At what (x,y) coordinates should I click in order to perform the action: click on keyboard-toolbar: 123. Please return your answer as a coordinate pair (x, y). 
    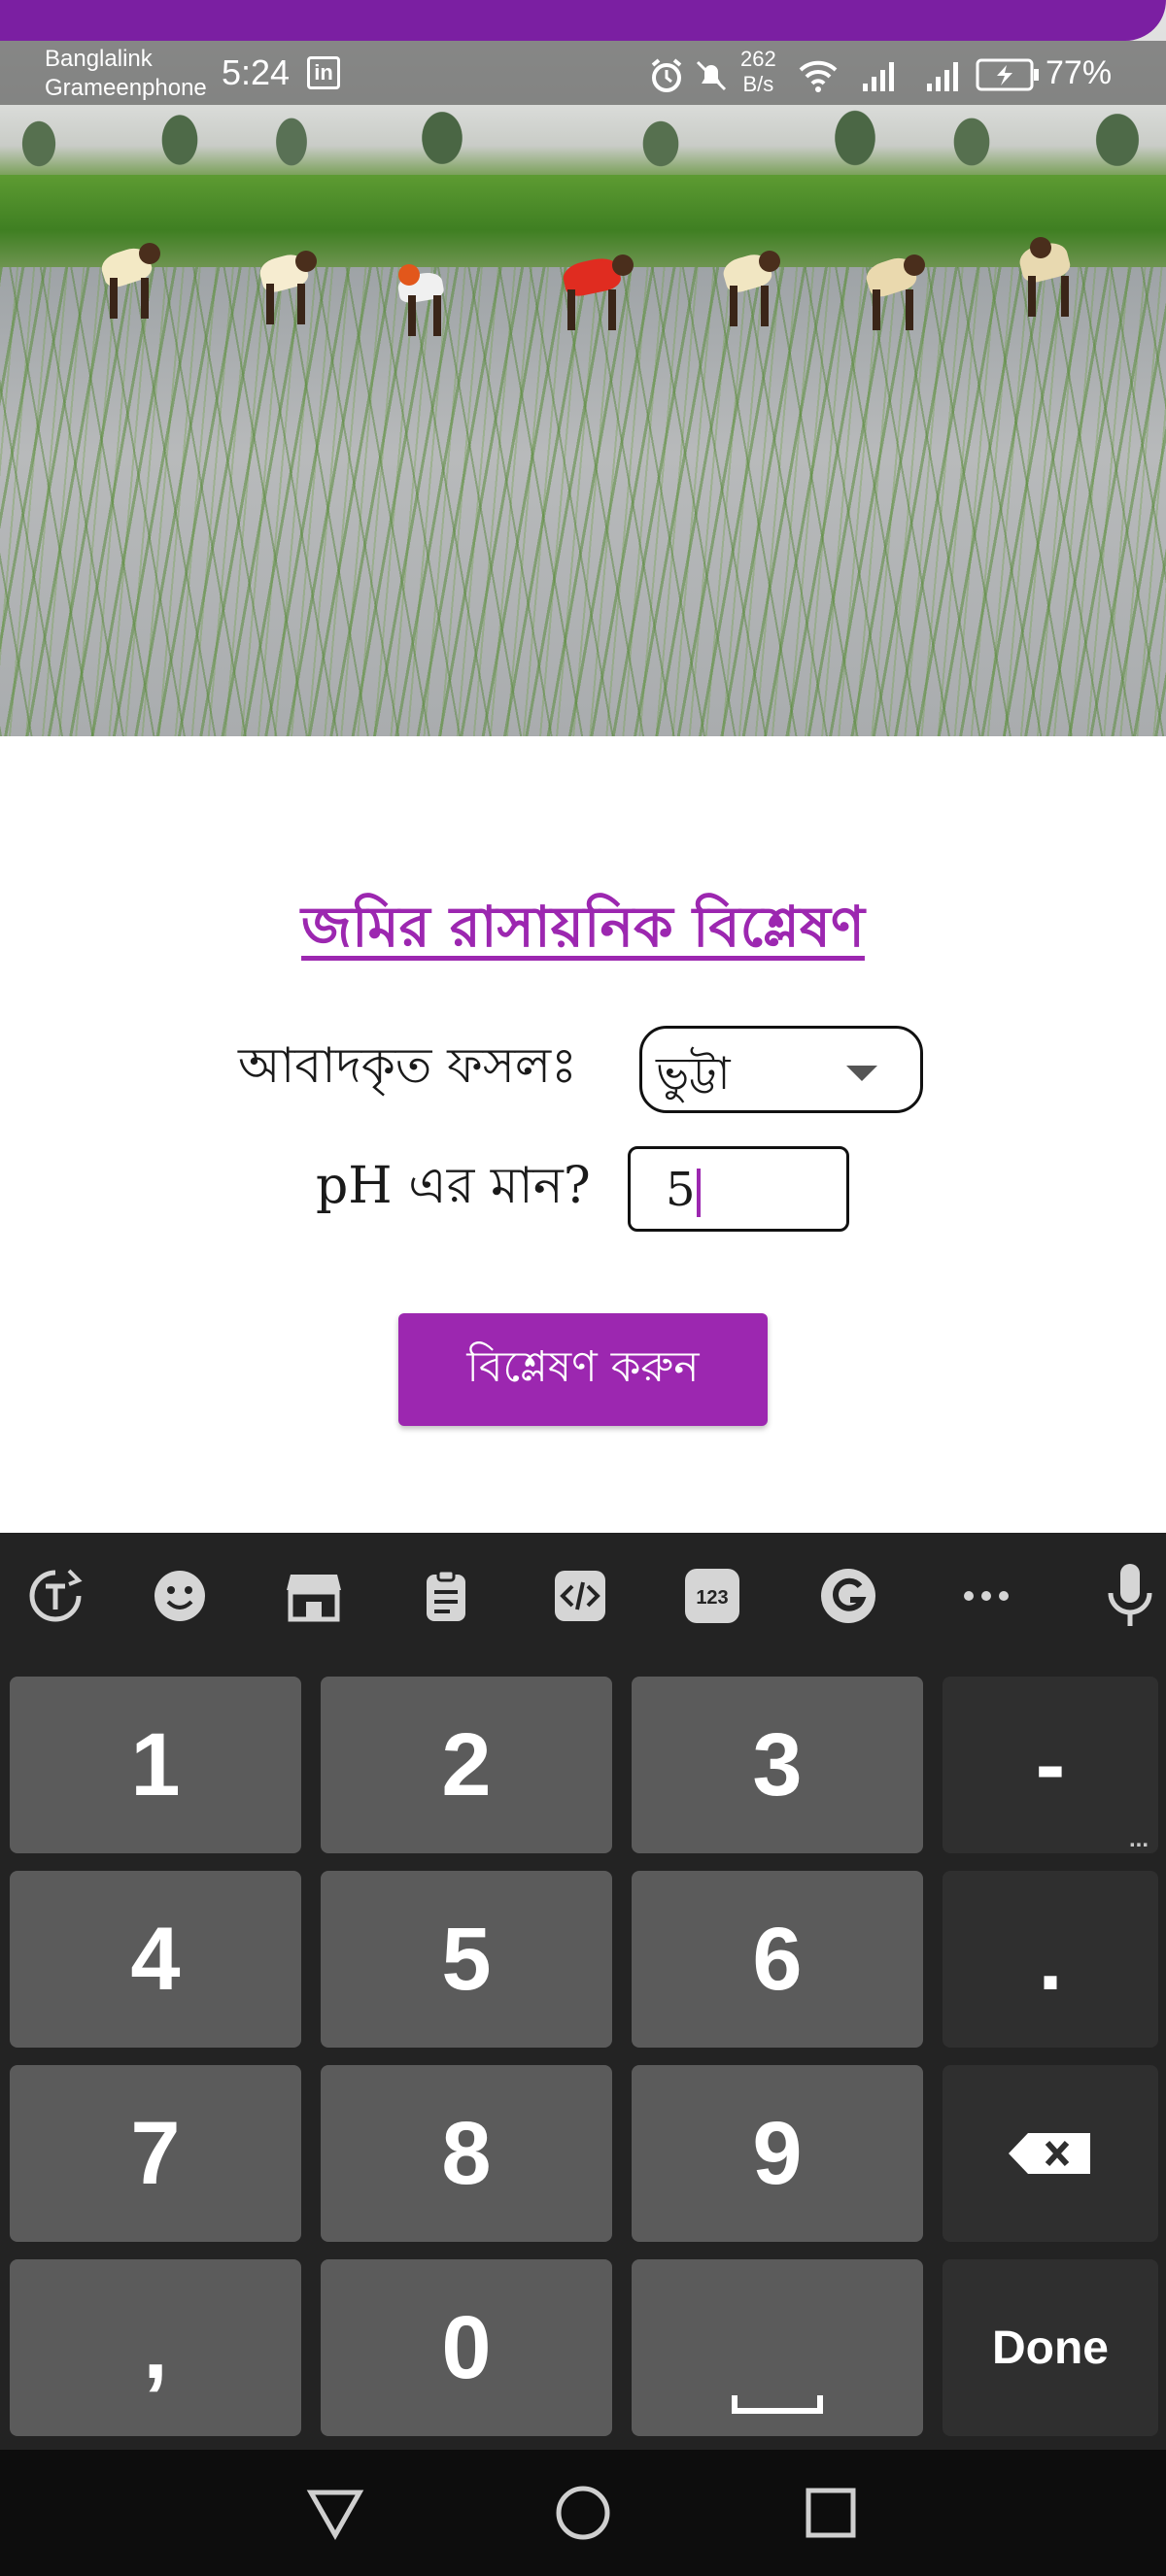
    Looking at the image, I should click on (583, 1596).